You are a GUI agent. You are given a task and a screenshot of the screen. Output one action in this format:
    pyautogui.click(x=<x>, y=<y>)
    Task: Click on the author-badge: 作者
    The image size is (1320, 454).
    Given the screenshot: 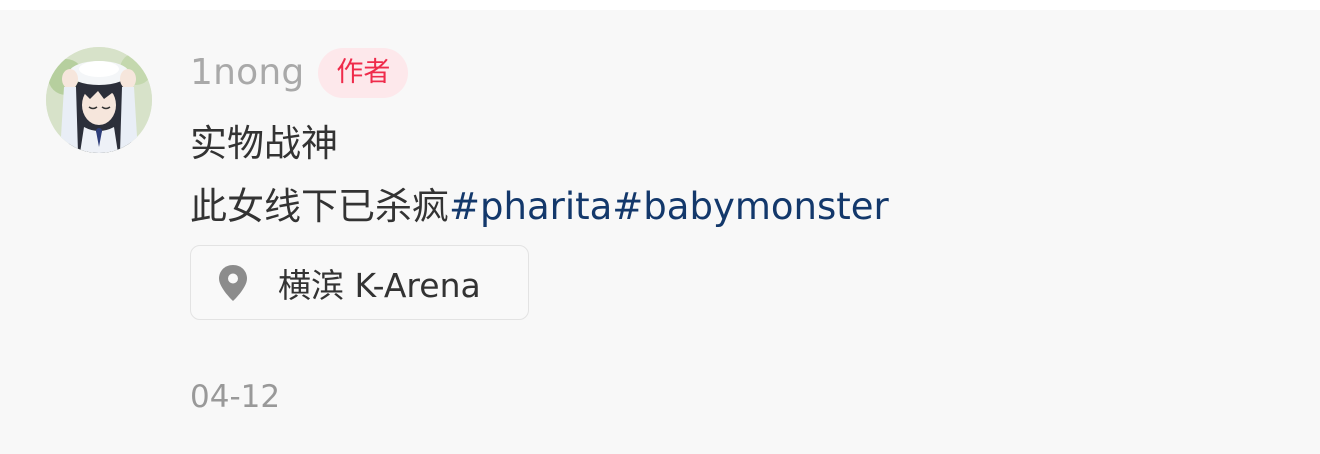 What is the action you would take?
    pyautogui.click(x=363, y=73)
    